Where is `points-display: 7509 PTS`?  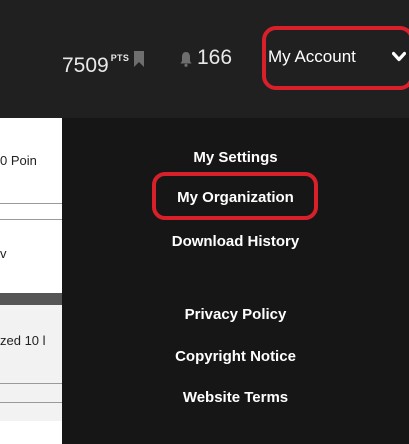
points-display: 7509 PTS is located at coordinates (95, 62).